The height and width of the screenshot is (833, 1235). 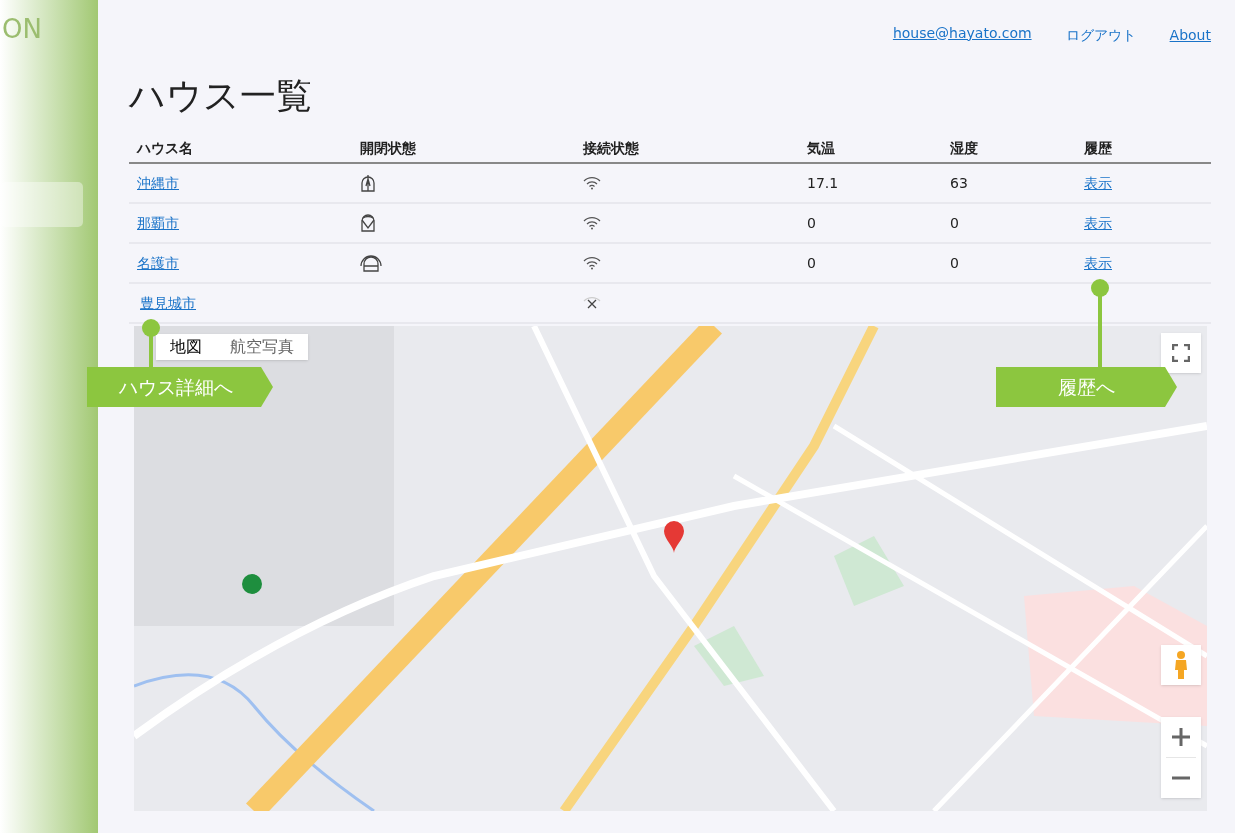 What do you see at coordinates (22, 29) in the screenshot?
I see `logo: ON` at bounding box center [22, 29].